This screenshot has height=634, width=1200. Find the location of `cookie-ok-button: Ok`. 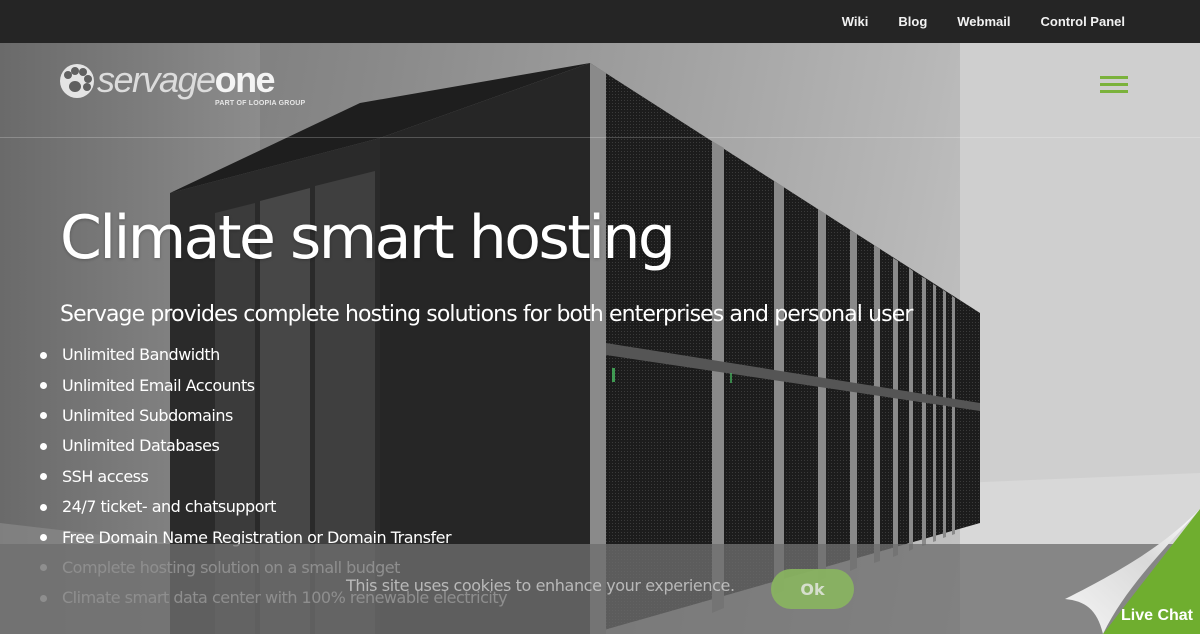

cookie-ok-button: Ok is located at coordinates (812, 589).